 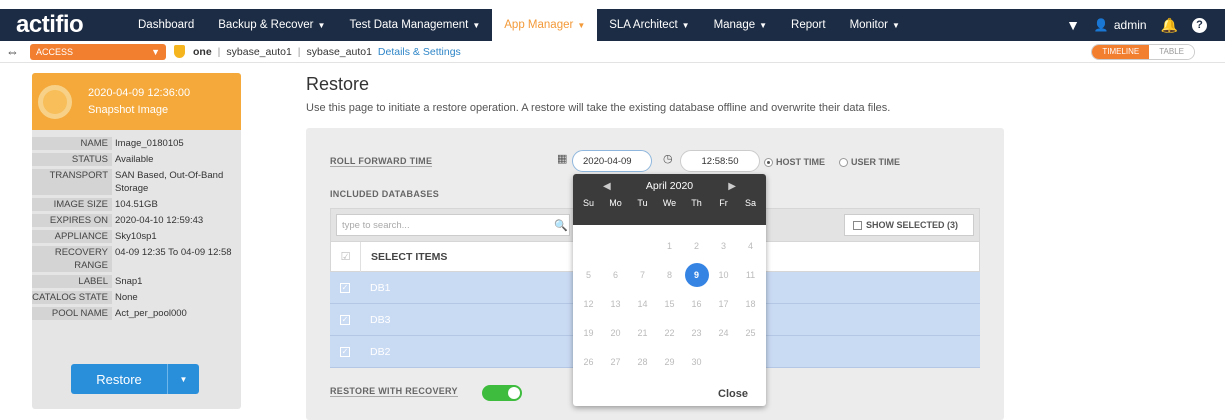 I want to click on swap-arrows-icon: ⇔, so click(x=15, y=51).